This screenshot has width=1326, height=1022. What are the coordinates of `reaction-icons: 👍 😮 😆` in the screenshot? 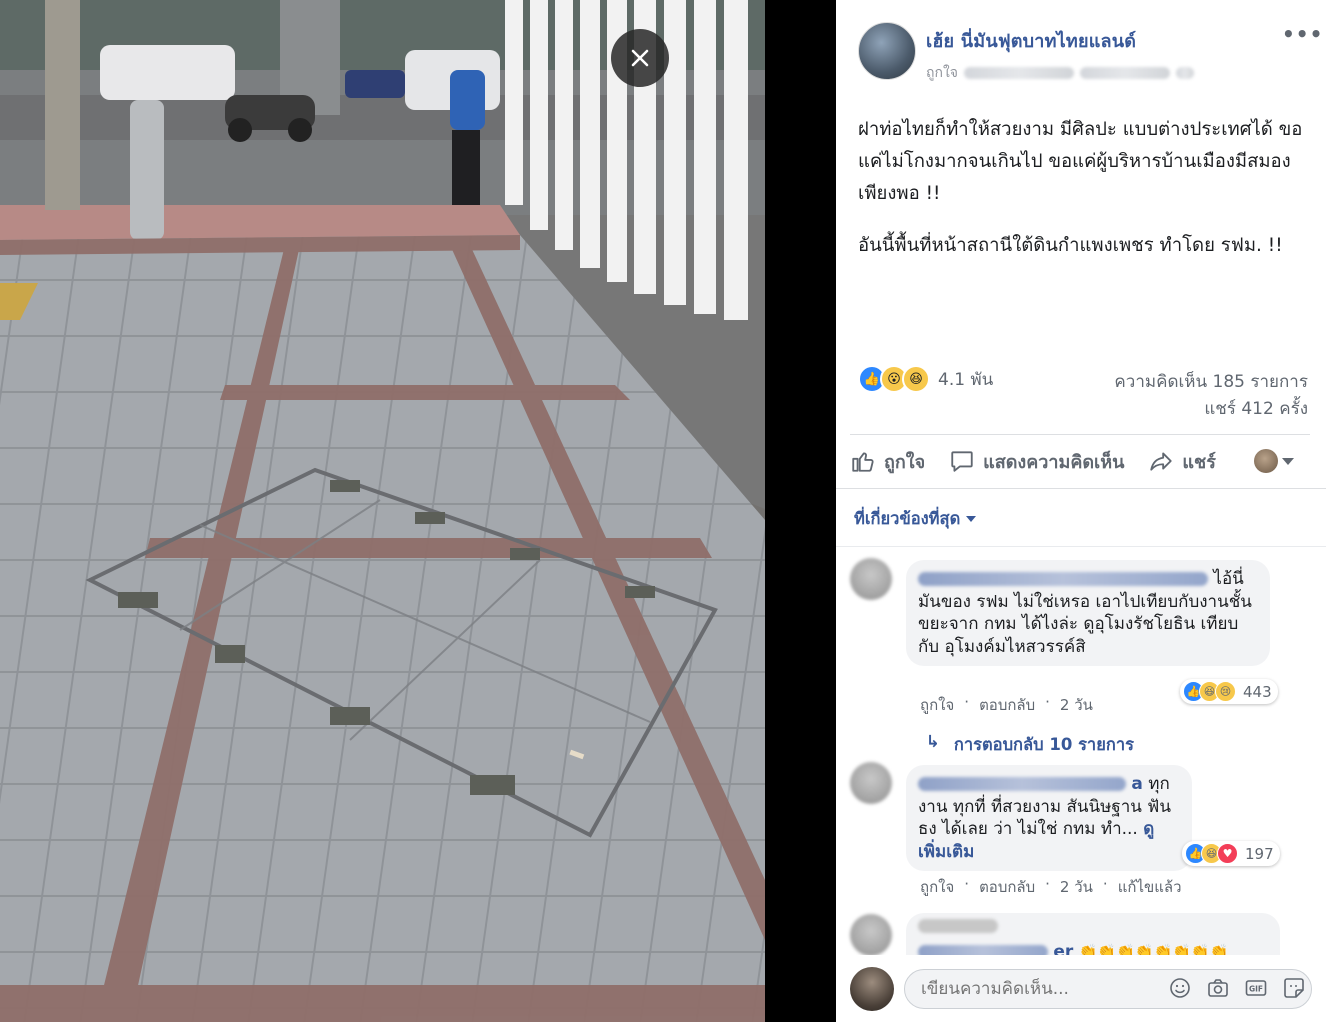 It's located at (894, 379).